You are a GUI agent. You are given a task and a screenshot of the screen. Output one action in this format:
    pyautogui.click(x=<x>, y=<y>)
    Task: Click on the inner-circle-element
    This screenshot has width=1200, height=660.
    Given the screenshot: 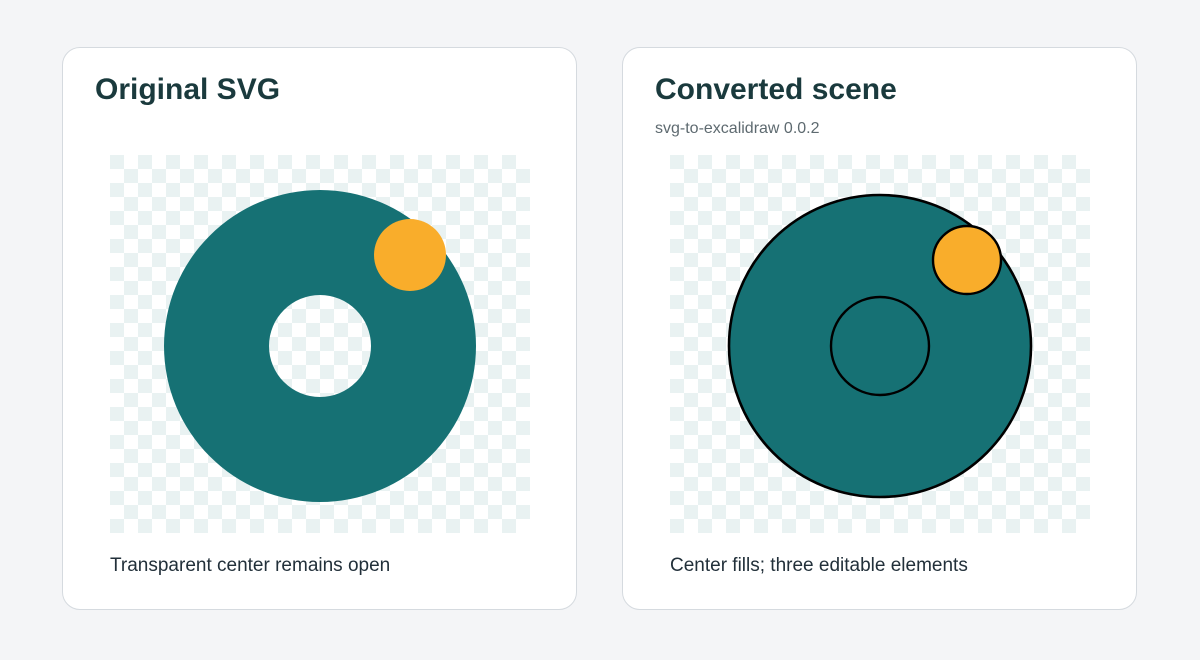 What is the action you would take?
    pyautogui.click(x=880, y=346)
    